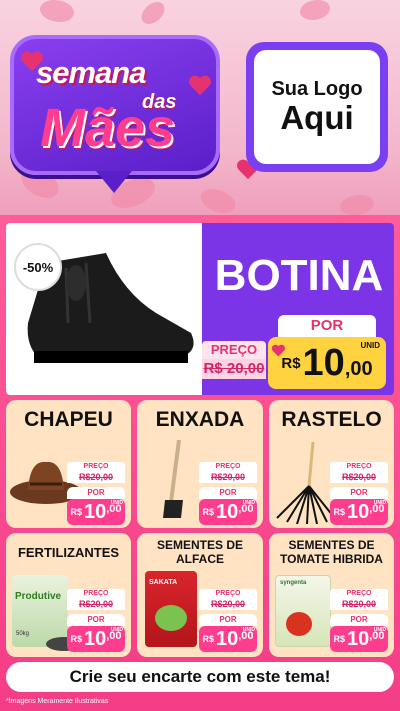  I want to click on seed-packet: syngenta, so click(303, 611).